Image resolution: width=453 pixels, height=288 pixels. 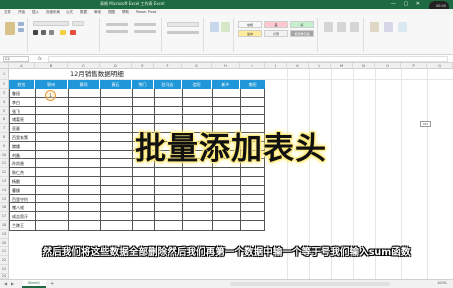 What do you see at coordinates (276, 66) in the screenshot?
I see `column-header-j: J` at bounding box center [276, 66].